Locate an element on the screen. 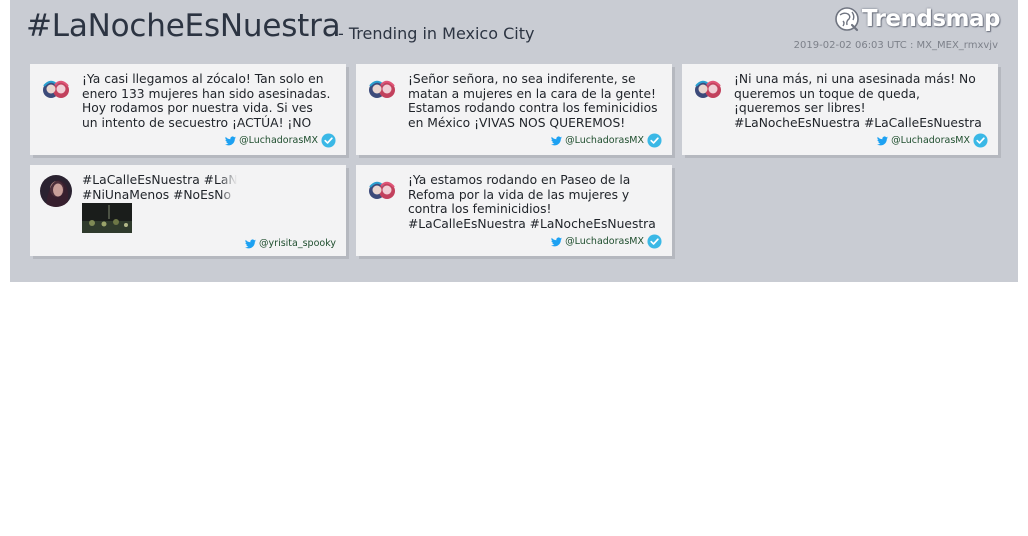 The image size is (1028, 536). trendsmap-logo: Trendsmap is located at coordinates (917, 19).